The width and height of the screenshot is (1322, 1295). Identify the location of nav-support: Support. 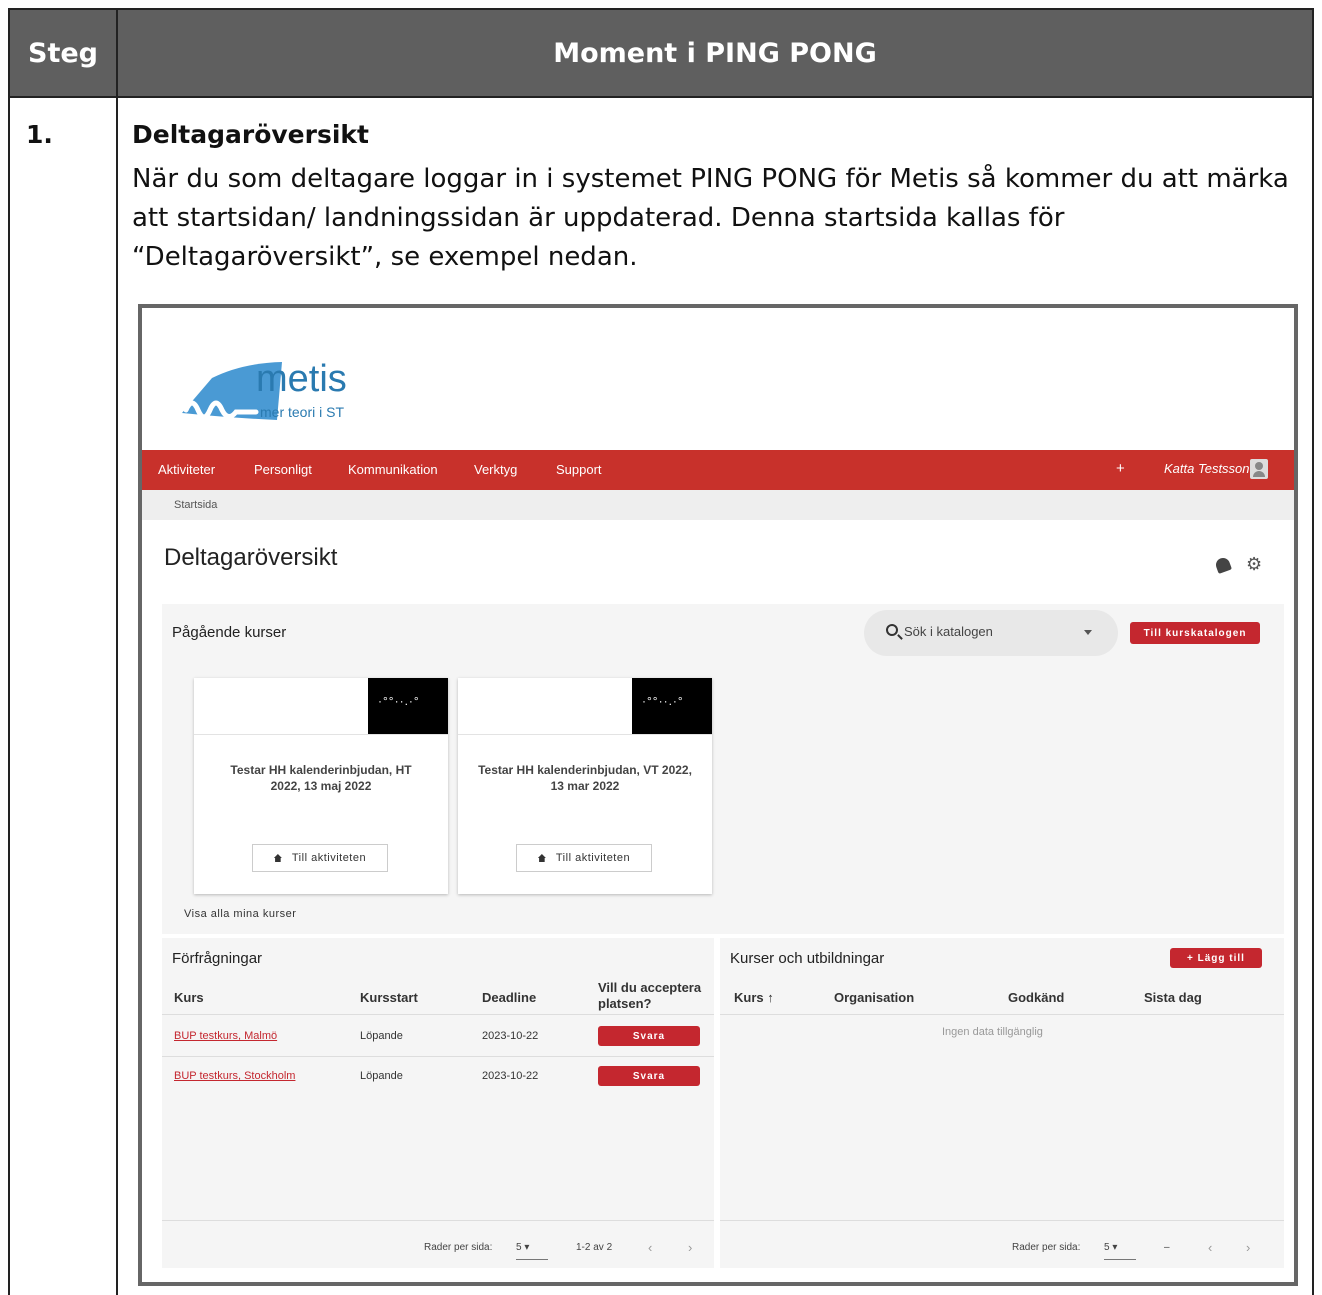
(579, 469).